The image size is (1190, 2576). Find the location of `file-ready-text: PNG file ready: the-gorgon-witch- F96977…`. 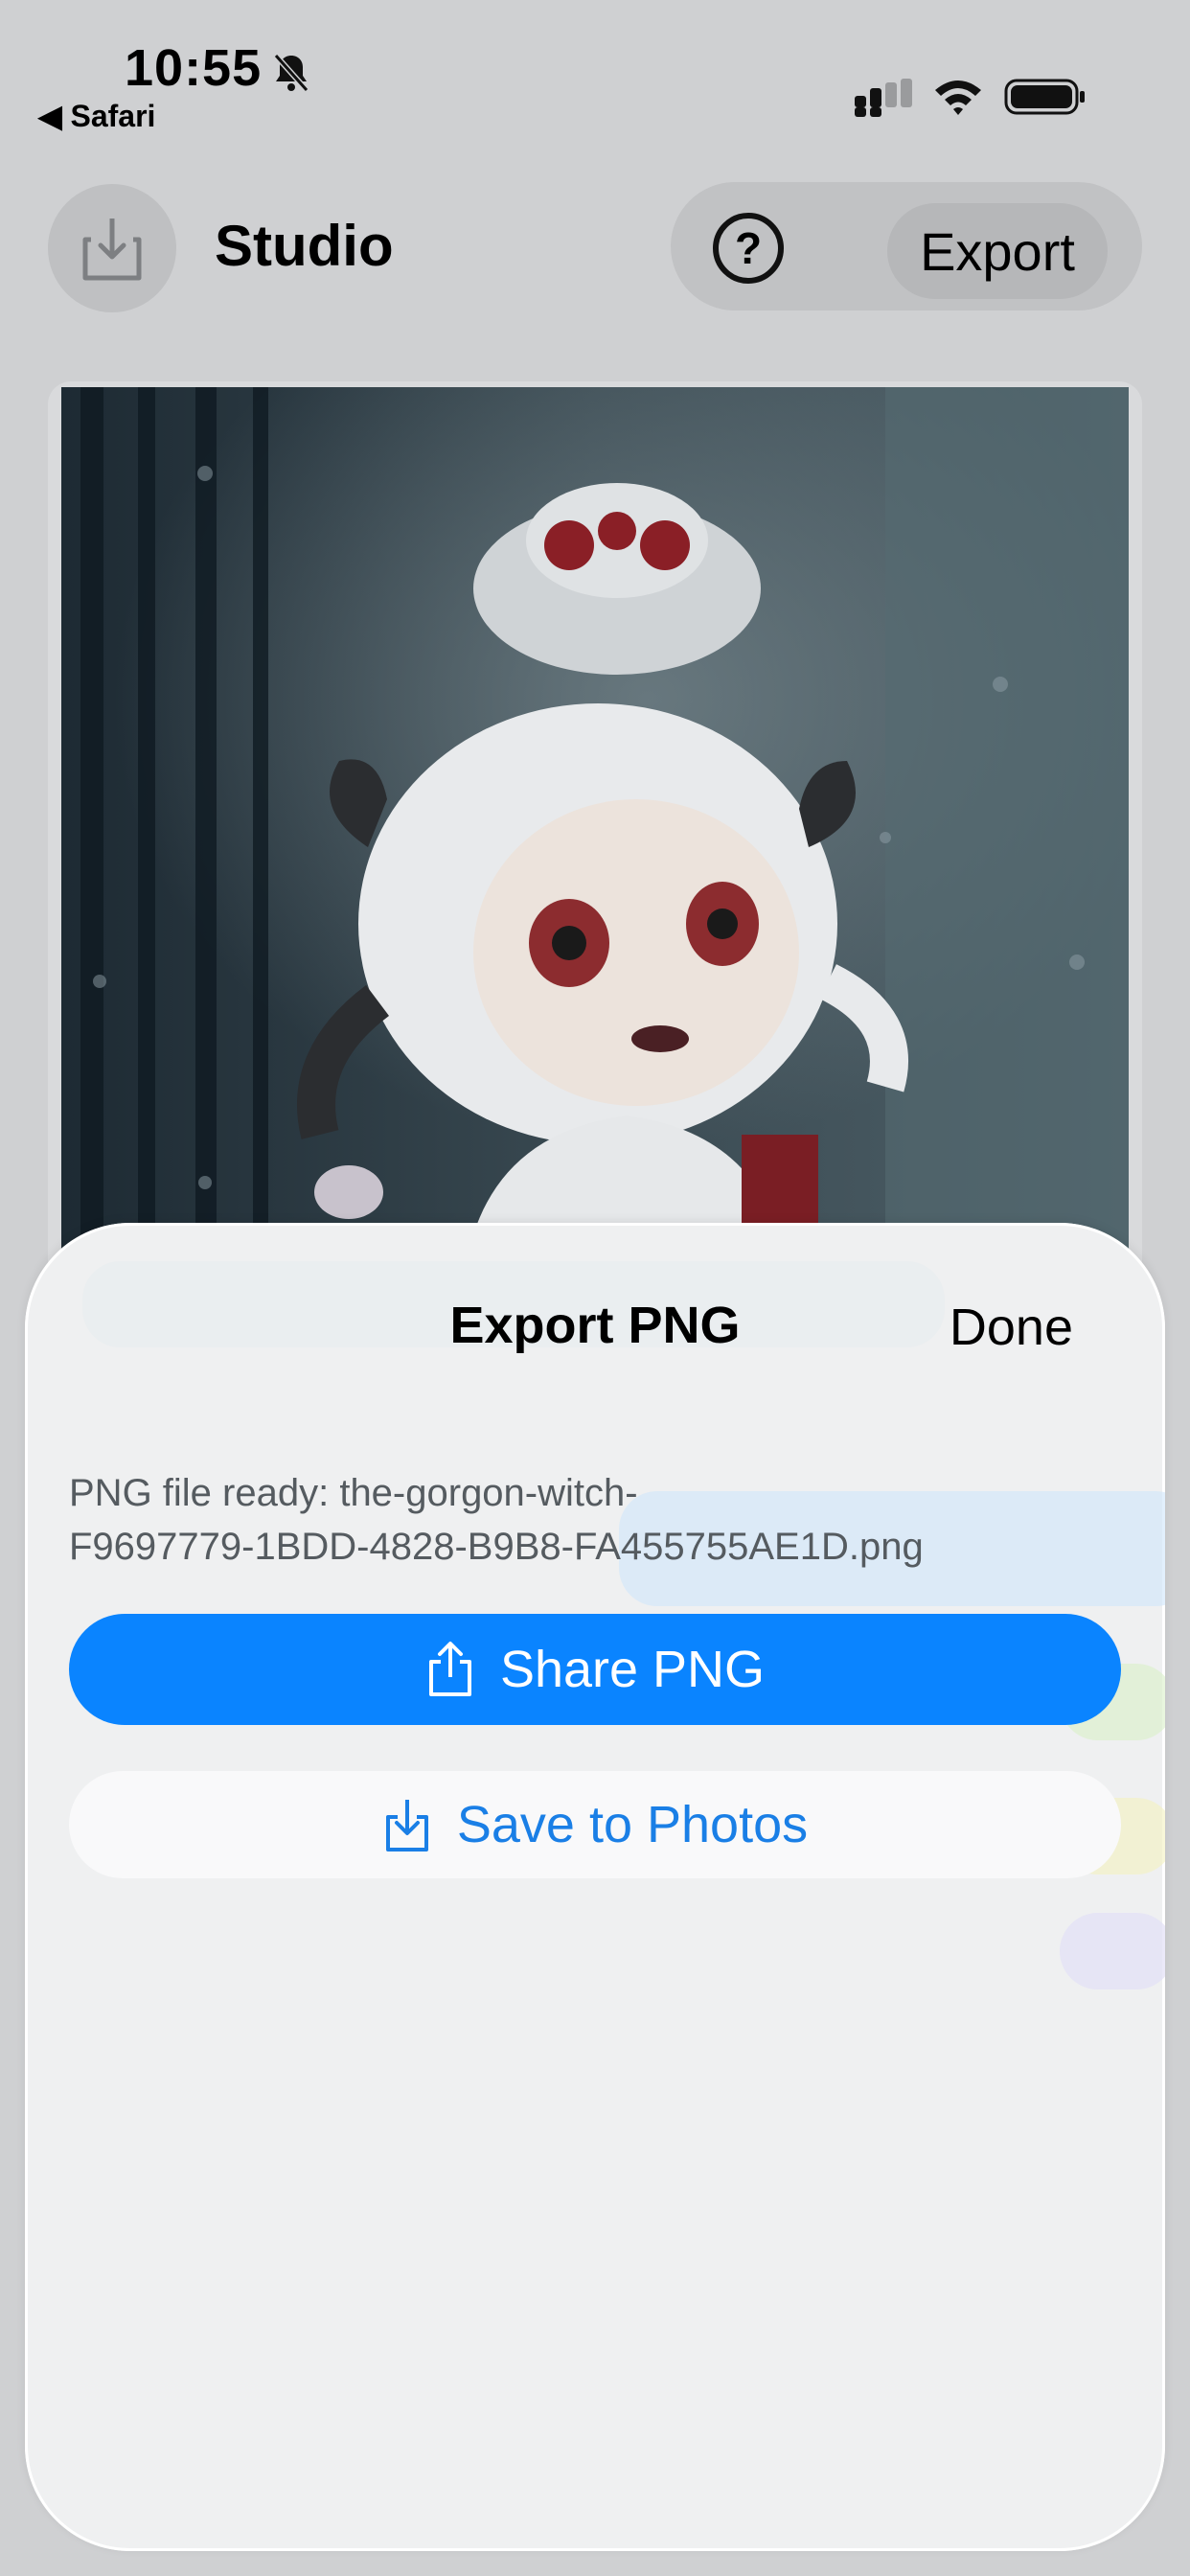

file-ready-text: PNG file ready: the-gorgon-witch- F96977… is located at coordinates (596, 1520).